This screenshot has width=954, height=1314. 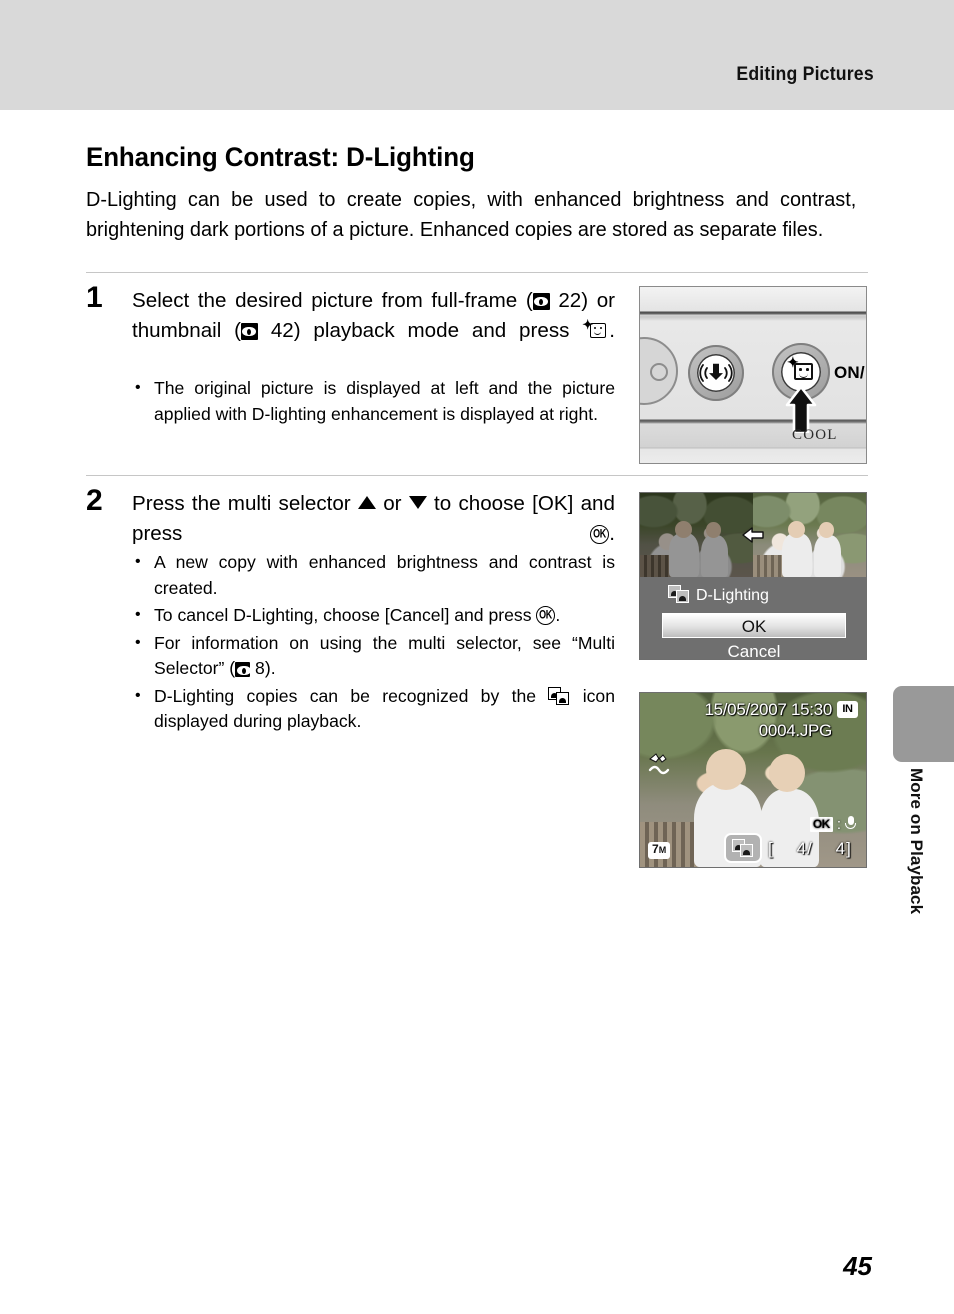 I want to click on image-size-badge: 7M, so click(x=659, y=850).